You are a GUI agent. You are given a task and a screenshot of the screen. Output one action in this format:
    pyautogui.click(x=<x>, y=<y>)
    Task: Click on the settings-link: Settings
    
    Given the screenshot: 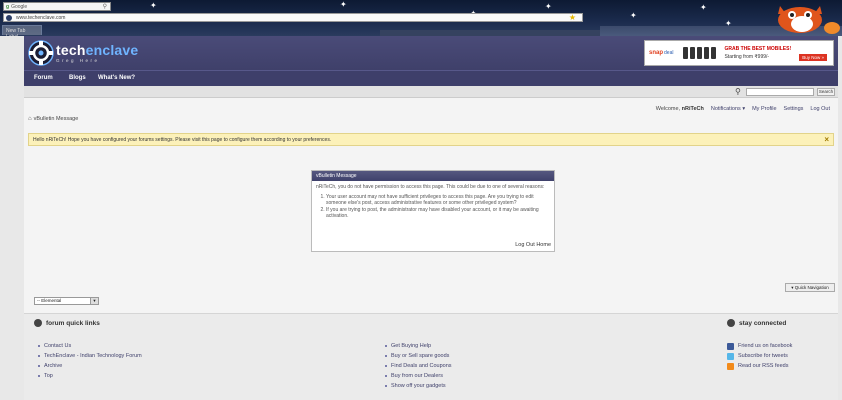 What is the action you would take?
    pyautogui.click(x=794, y=109)
    